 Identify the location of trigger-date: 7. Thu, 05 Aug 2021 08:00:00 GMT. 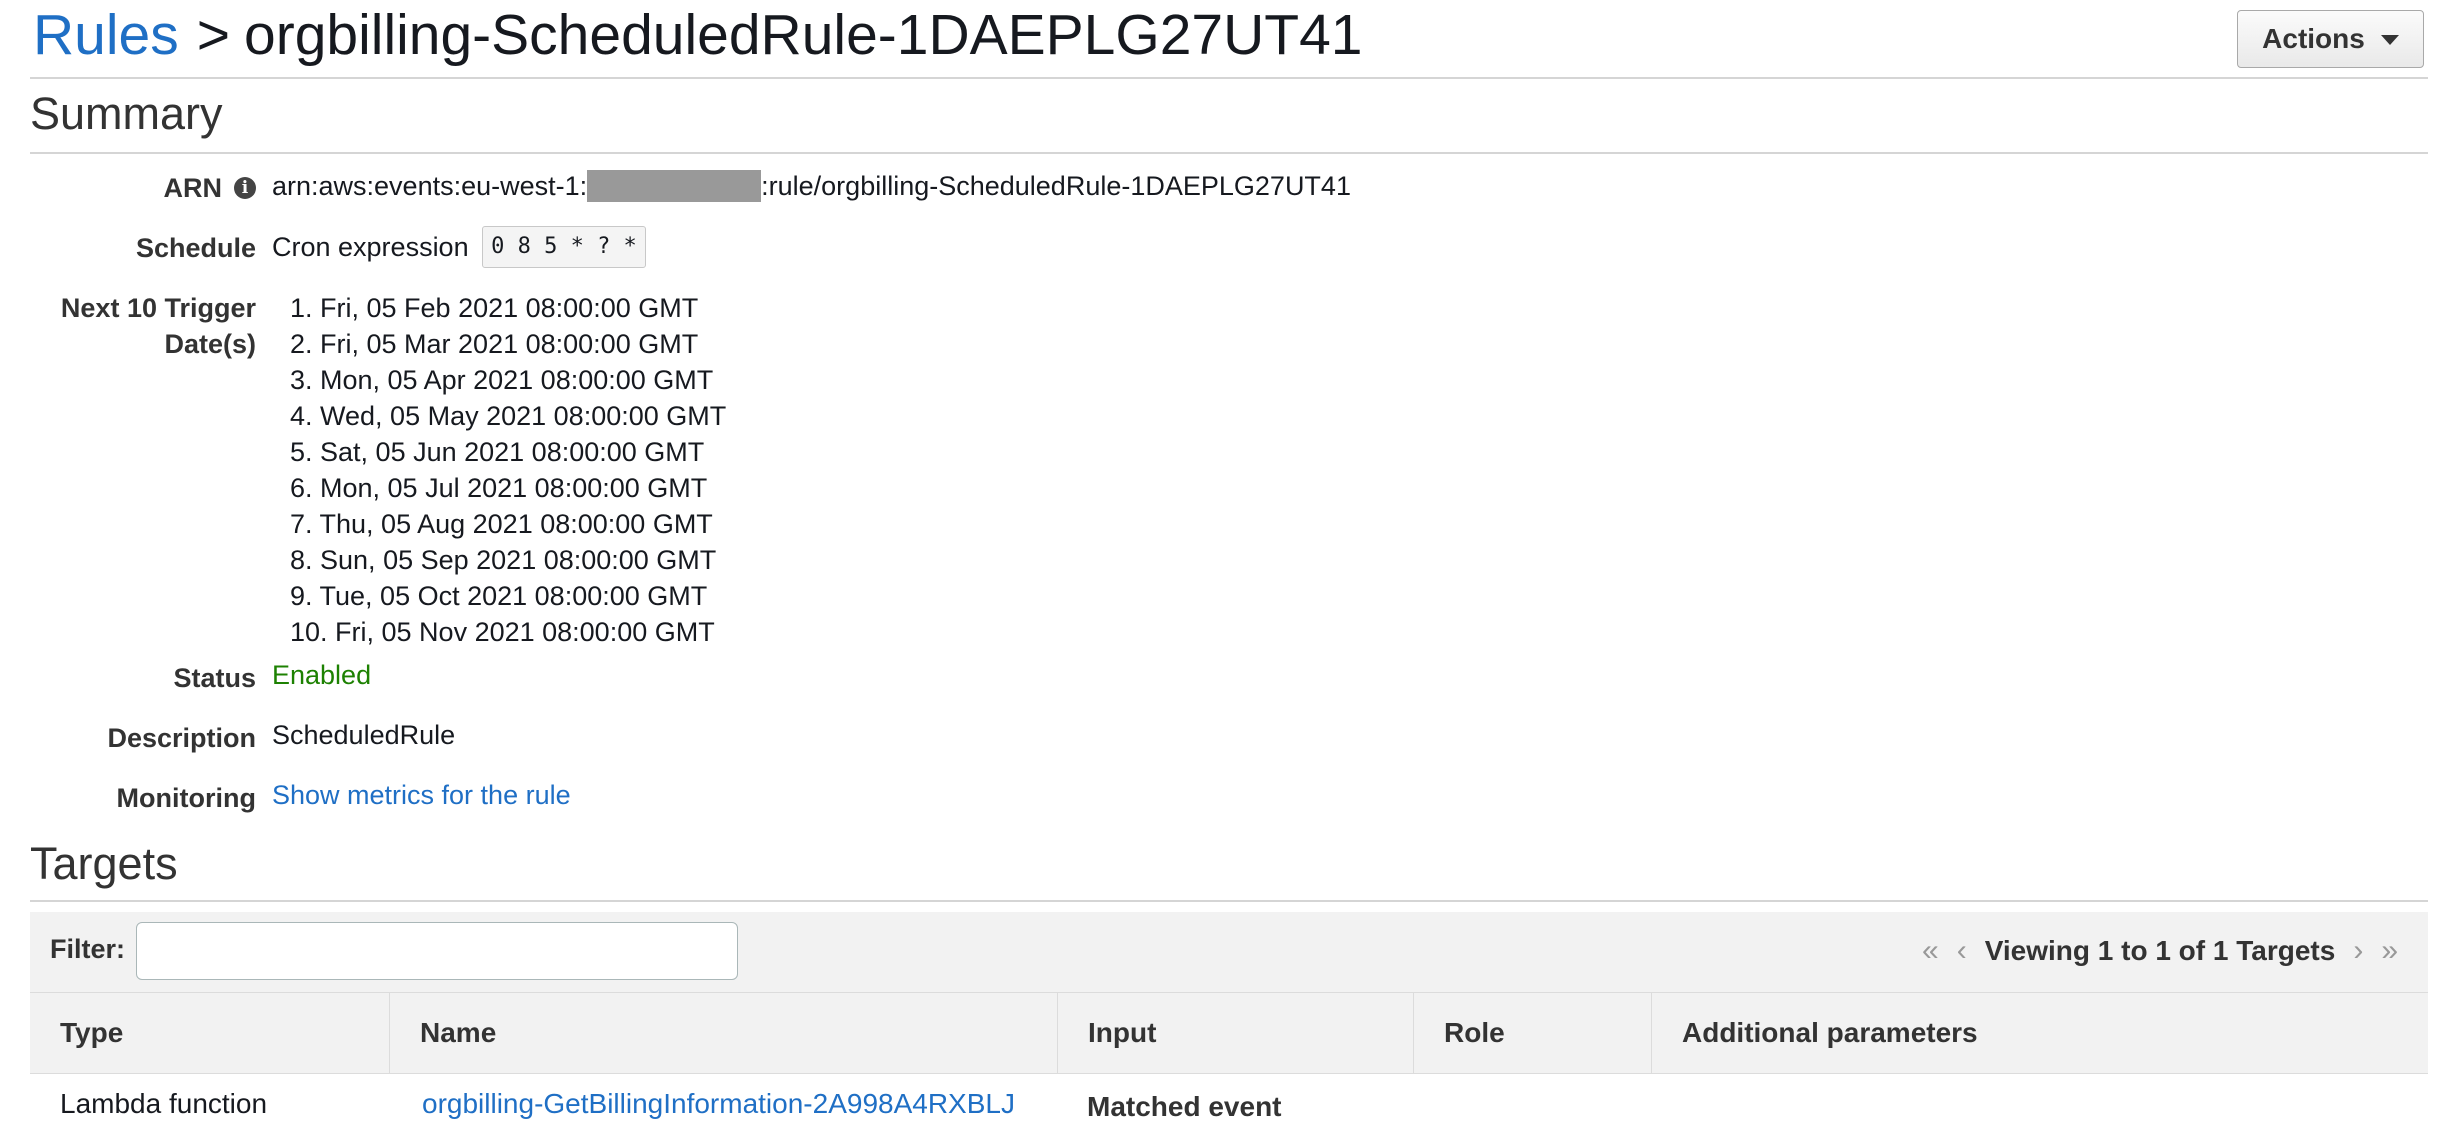
(501, 524).